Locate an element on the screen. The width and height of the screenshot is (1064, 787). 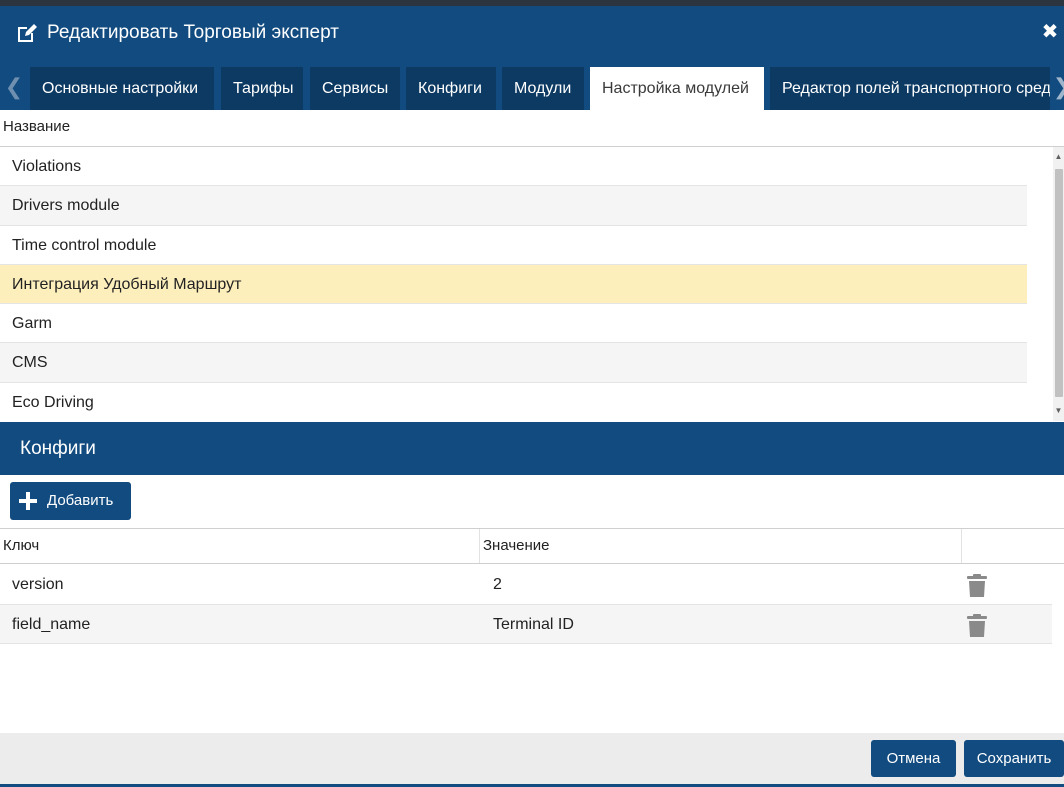
tab-scroll-right-icon: ❯ is located at coordinates (1057, 87).